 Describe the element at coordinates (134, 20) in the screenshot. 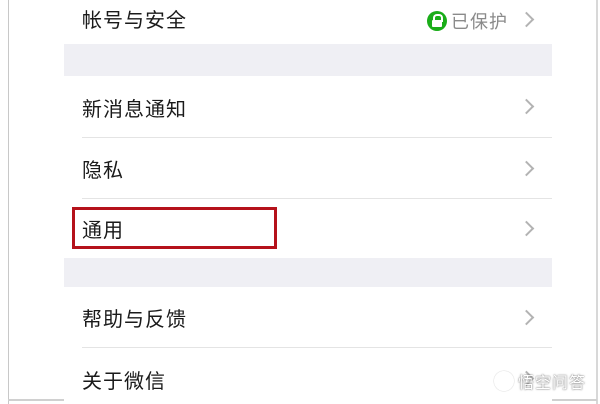

I see `settings-item-label: 帐号与安全` at that location.